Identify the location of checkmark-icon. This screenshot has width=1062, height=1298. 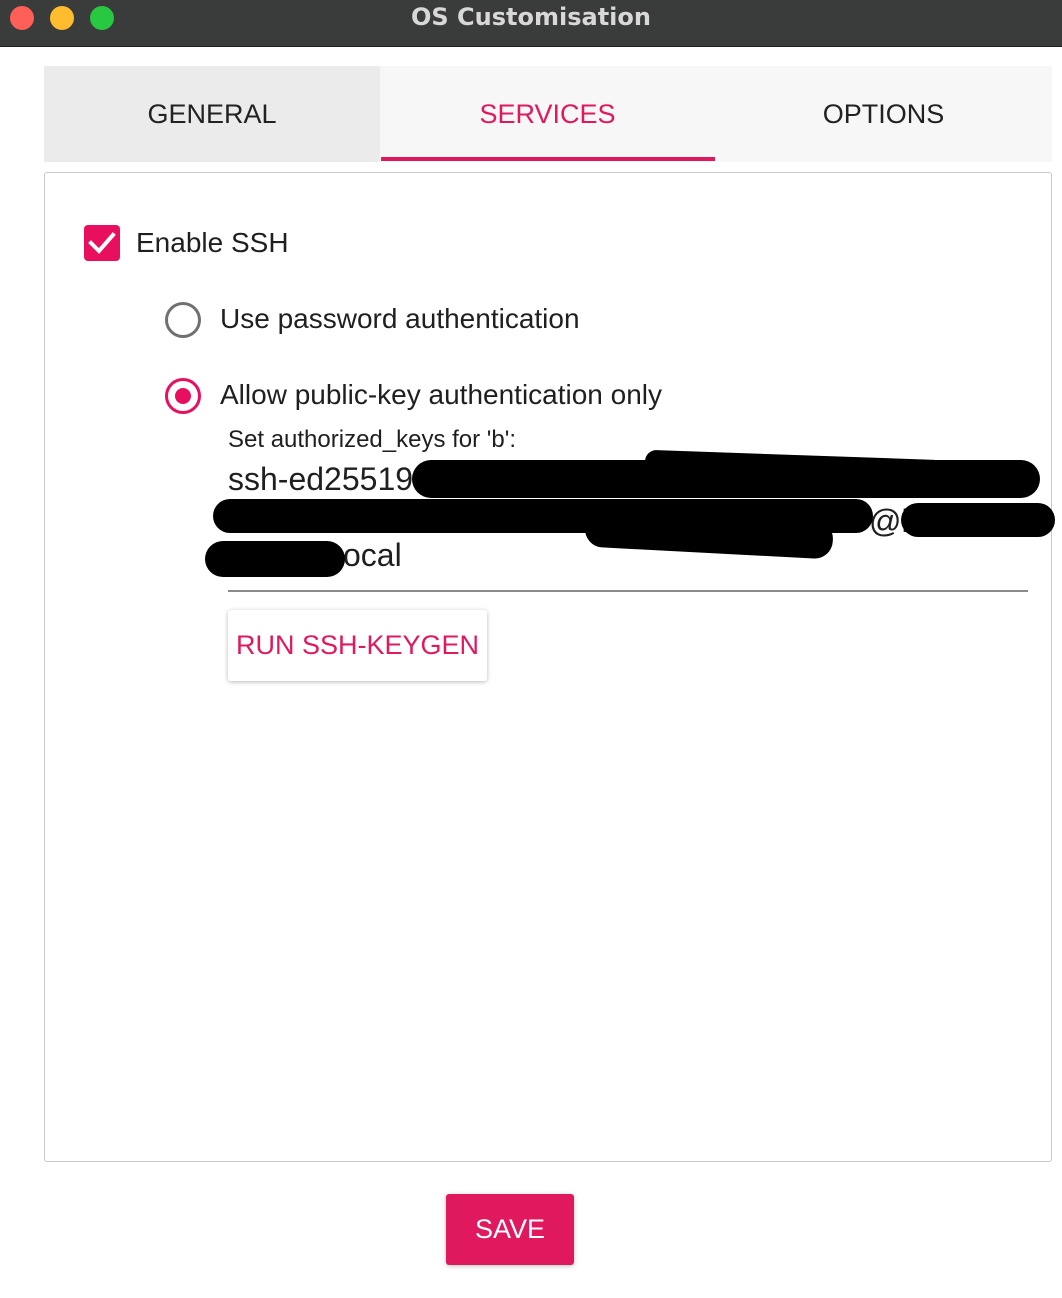
(102, 243).